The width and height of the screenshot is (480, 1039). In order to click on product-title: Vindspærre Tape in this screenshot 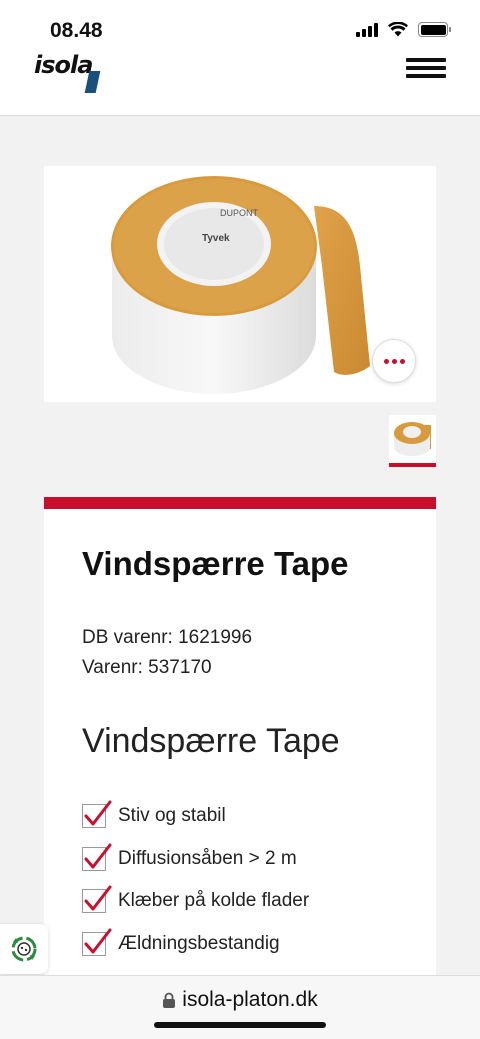, I will do `click(215, 563)`.